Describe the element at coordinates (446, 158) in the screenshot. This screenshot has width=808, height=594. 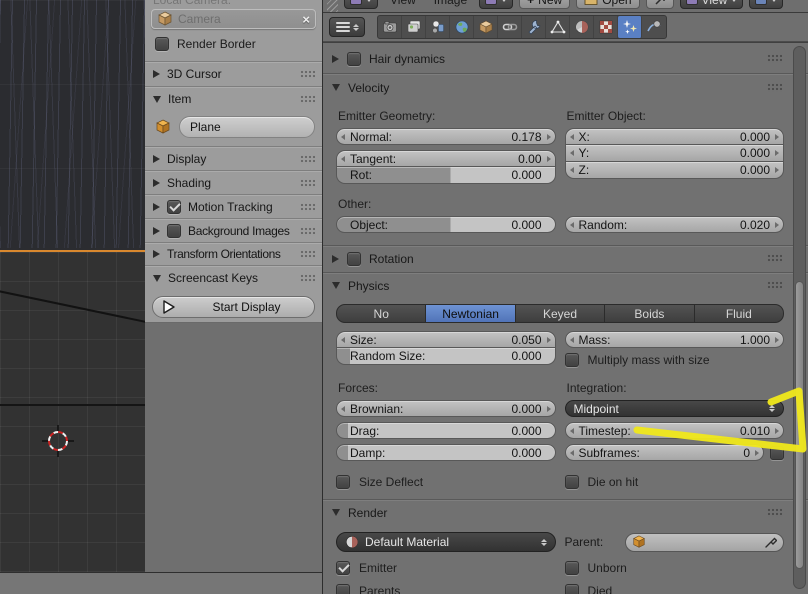
I see `tangent-field: Tangent: 0.00` at that location.